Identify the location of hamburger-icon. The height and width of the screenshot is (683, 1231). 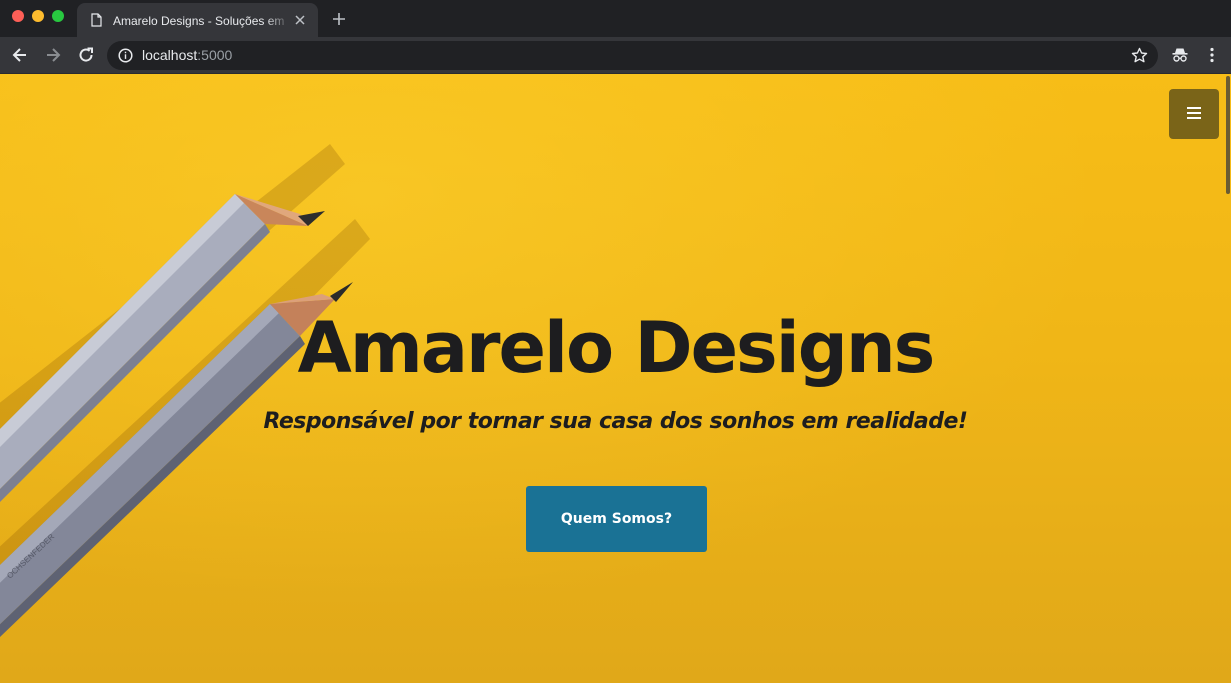
(1194, 113).